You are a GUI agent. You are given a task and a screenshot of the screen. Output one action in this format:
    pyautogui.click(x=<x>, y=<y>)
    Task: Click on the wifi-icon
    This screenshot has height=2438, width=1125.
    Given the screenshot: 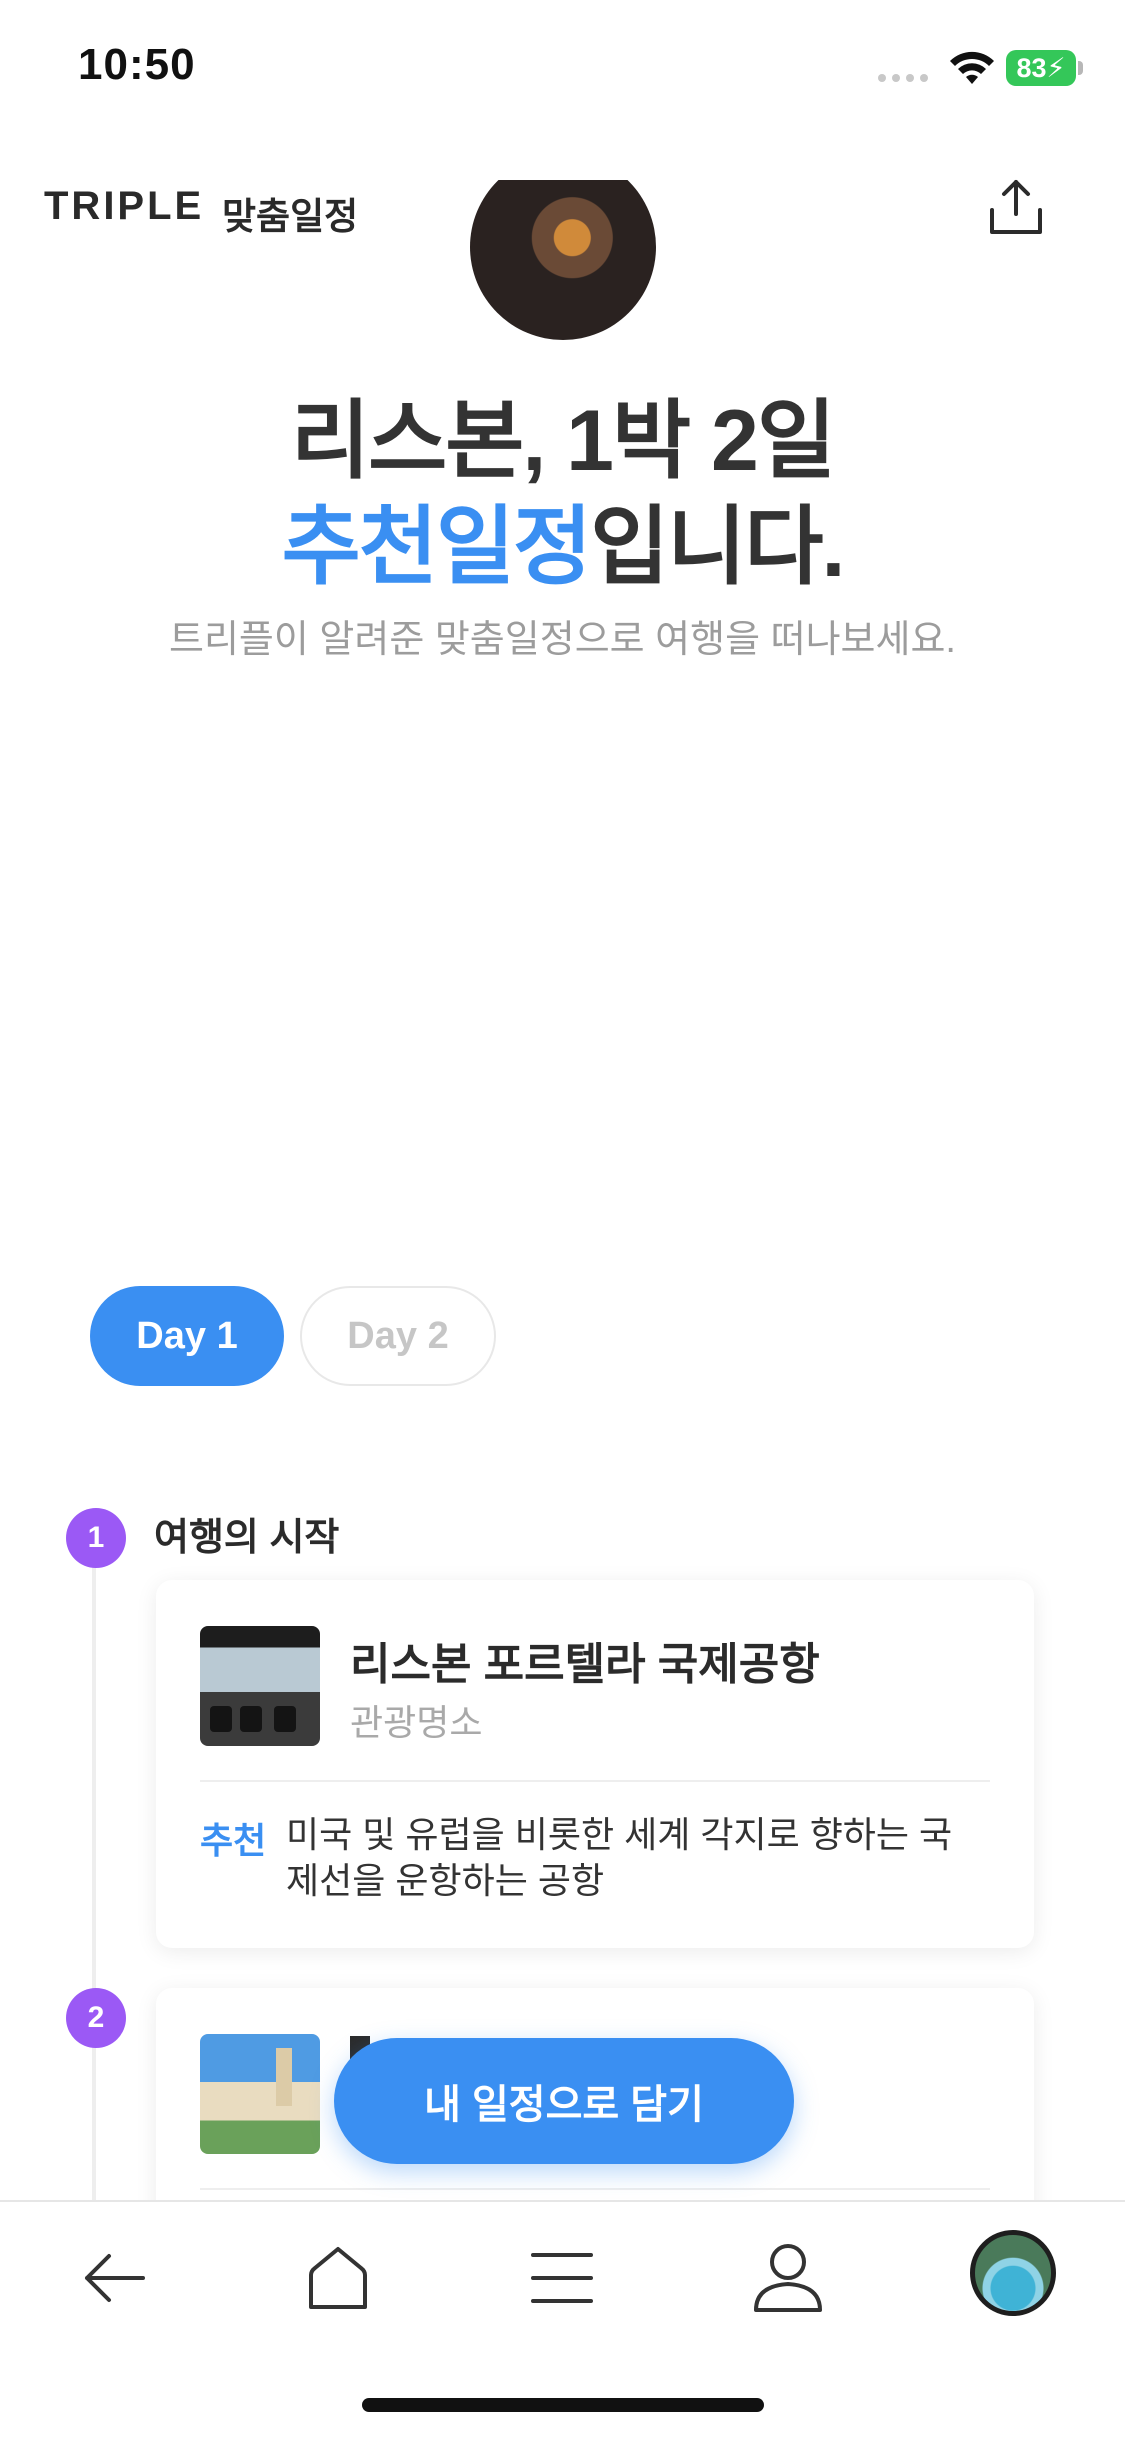 What is the action you would take?
    pyautogui.click(x=972, y=67)
    